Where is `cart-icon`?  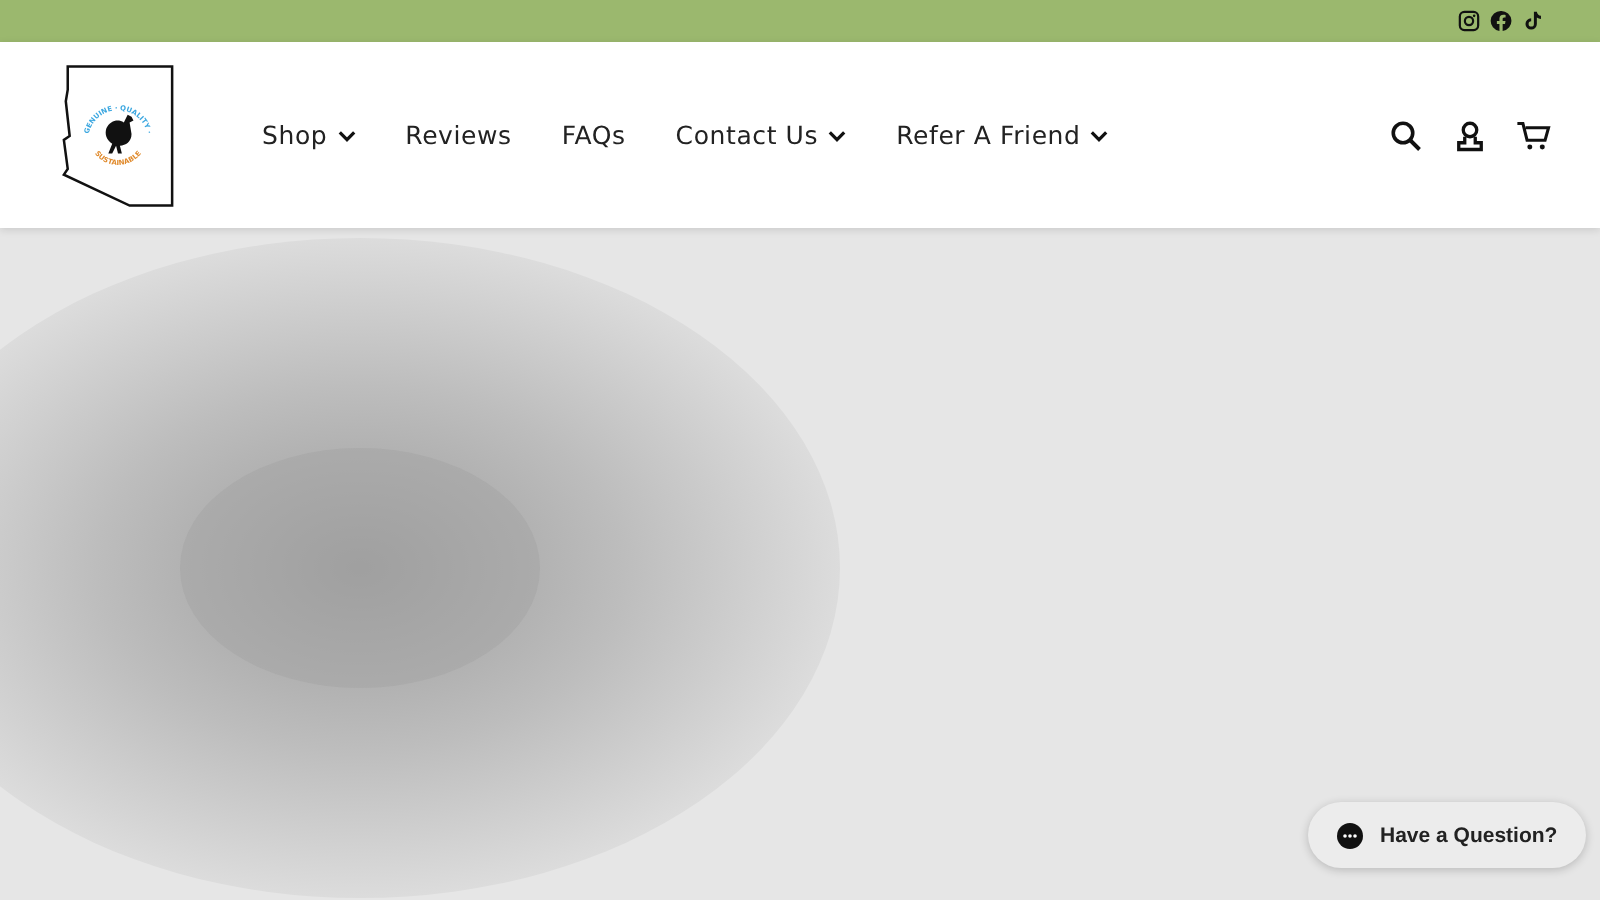
cart-icon is located at coordinates (1534, 135).